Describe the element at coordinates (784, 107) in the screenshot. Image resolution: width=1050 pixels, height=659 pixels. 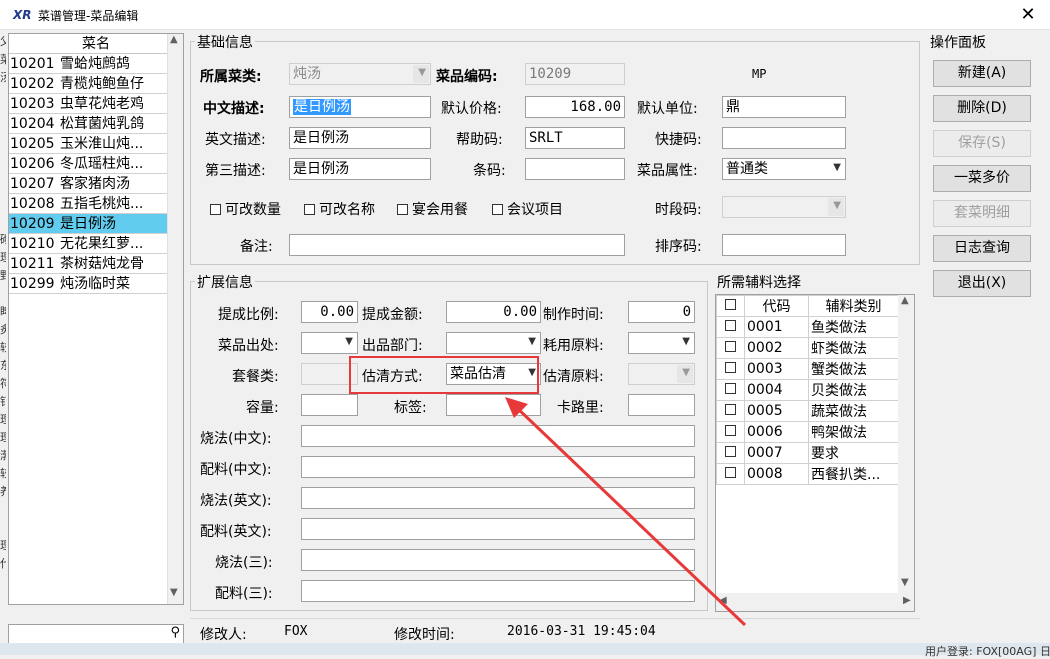
I see `unit-field: 鼎` at that location.